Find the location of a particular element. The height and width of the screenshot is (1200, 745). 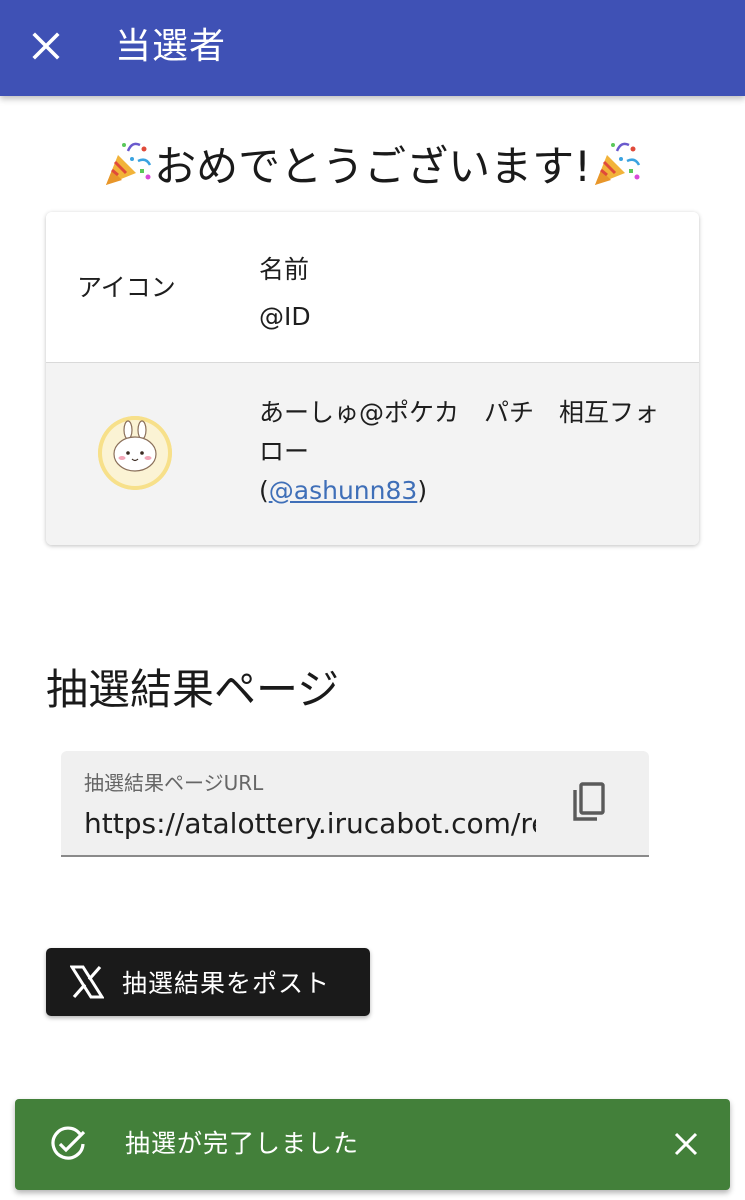

check-circle-icon is located at coordinates (68, 1143).